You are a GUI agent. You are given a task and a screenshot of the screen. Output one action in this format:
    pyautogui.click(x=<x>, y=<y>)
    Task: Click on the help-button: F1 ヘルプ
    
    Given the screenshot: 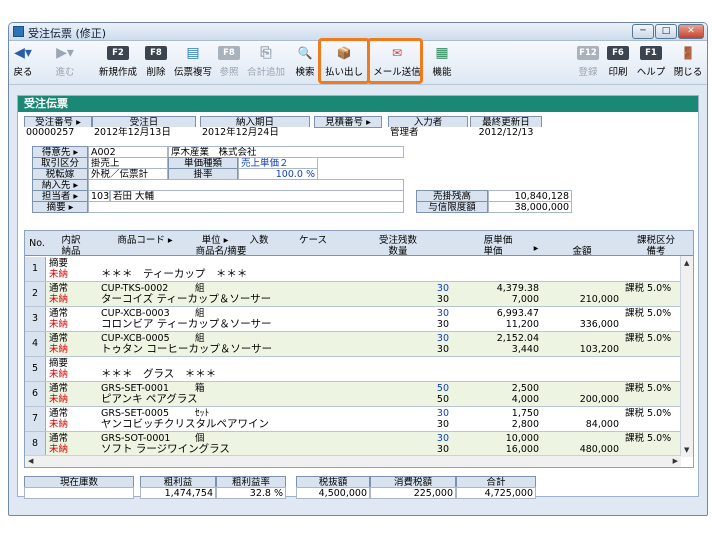 What is the action you would take?
    pyautogui.click(x=651, y=63)
    